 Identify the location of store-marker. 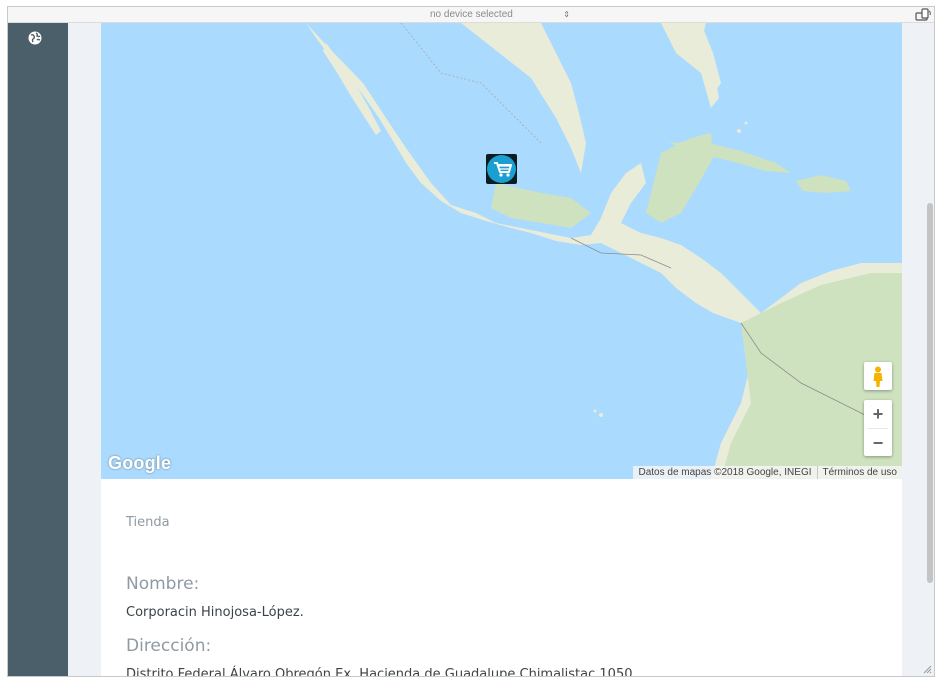
(501, 169).